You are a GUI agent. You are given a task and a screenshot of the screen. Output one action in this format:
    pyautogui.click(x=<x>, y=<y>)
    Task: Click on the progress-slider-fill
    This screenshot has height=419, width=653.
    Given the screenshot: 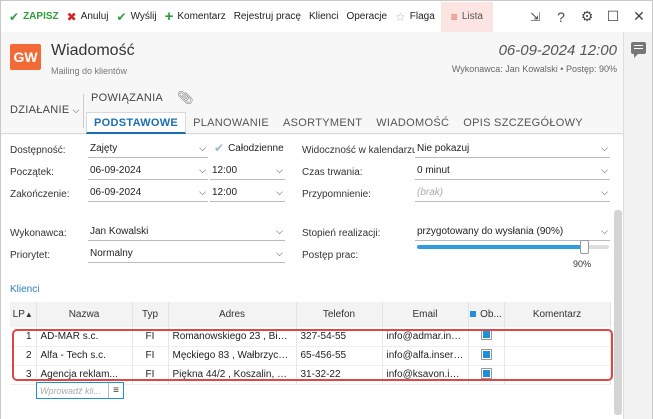 What is the action you would take?
    pyautogui.click(x=501, y=247)
    